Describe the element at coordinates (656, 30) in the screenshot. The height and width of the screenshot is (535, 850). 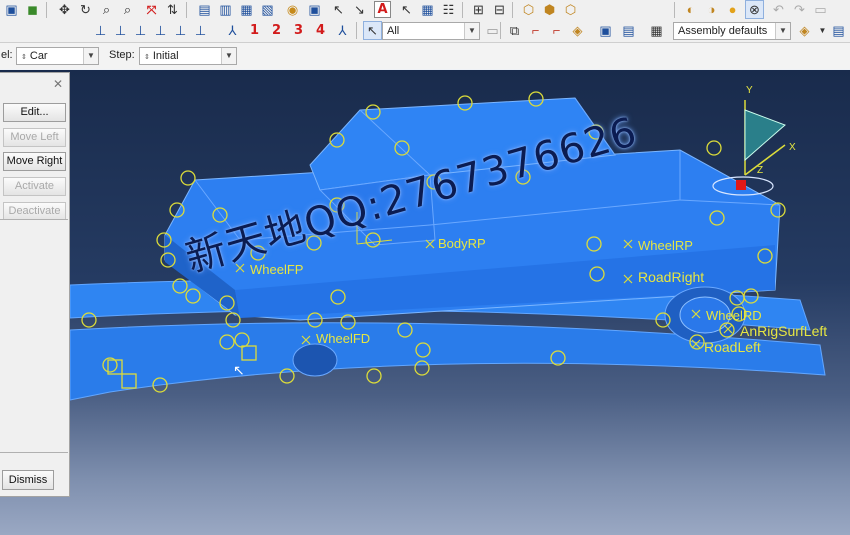
I see `color-map-icon: ▦` at that location.